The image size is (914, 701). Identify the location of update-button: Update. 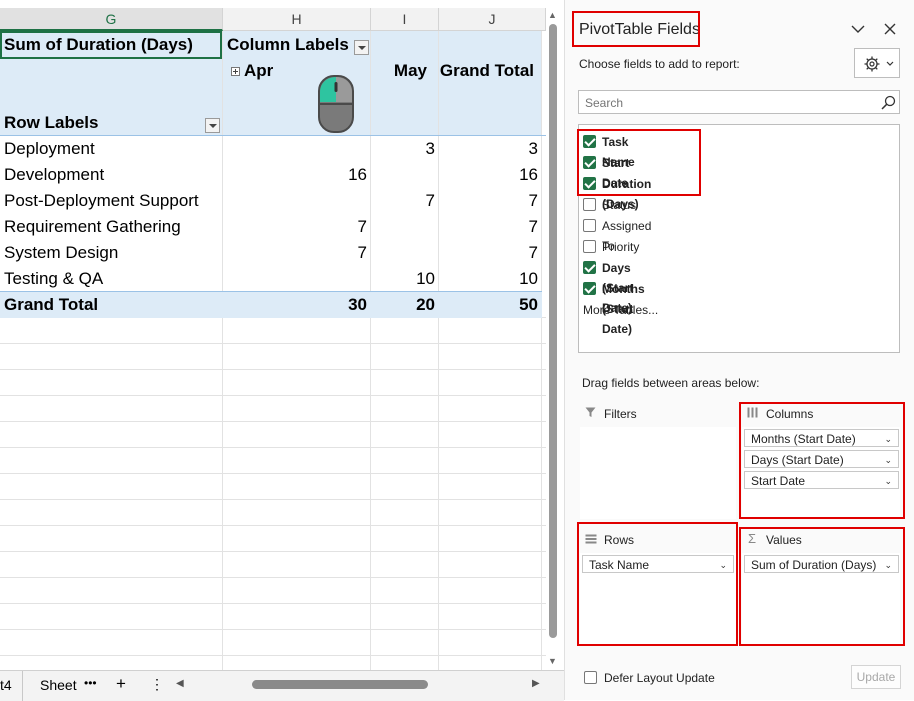
(876, 677).